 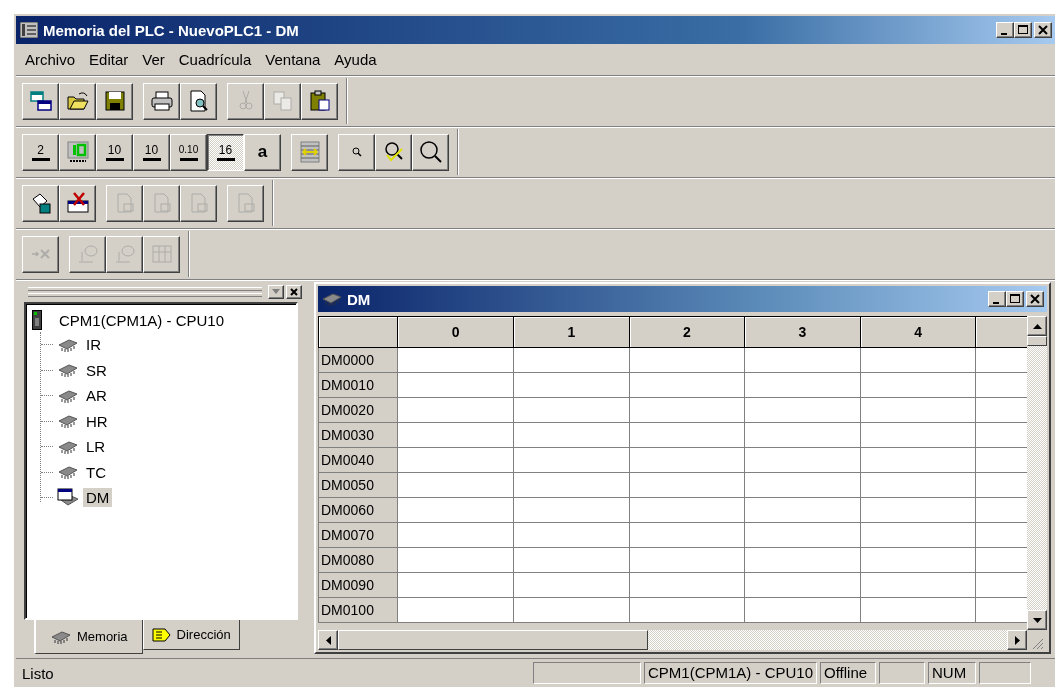 What do you see at coordinates (358, 535) in the screenshot?
I see `row-header: DM0070` at bounding box center [358, 535].